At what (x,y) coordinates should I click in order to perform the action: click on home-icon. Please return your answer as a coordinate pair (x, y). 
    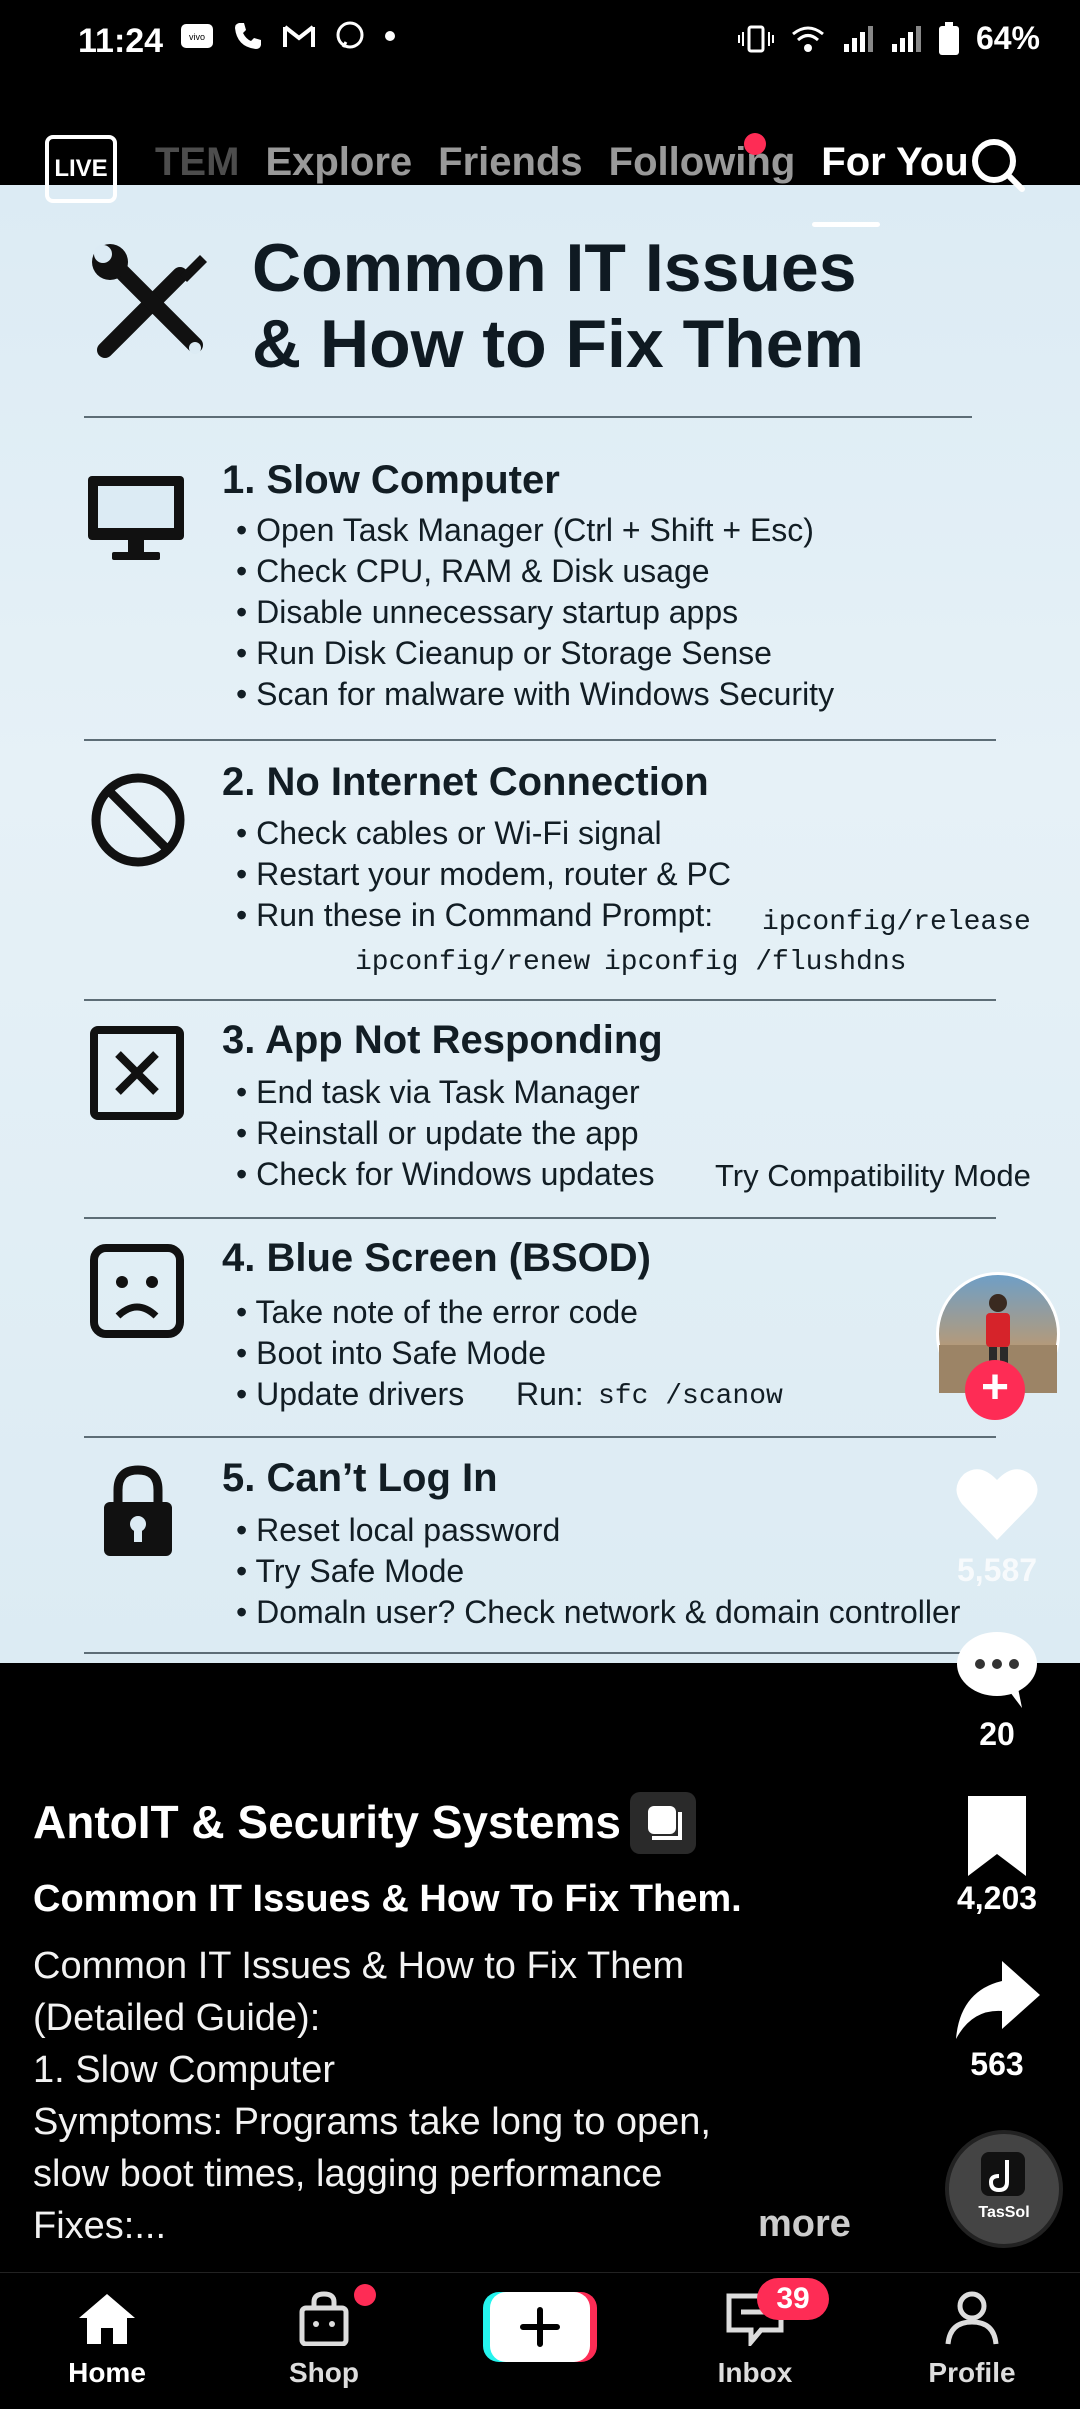
    Looking at the image, I should click on (107, 2319).